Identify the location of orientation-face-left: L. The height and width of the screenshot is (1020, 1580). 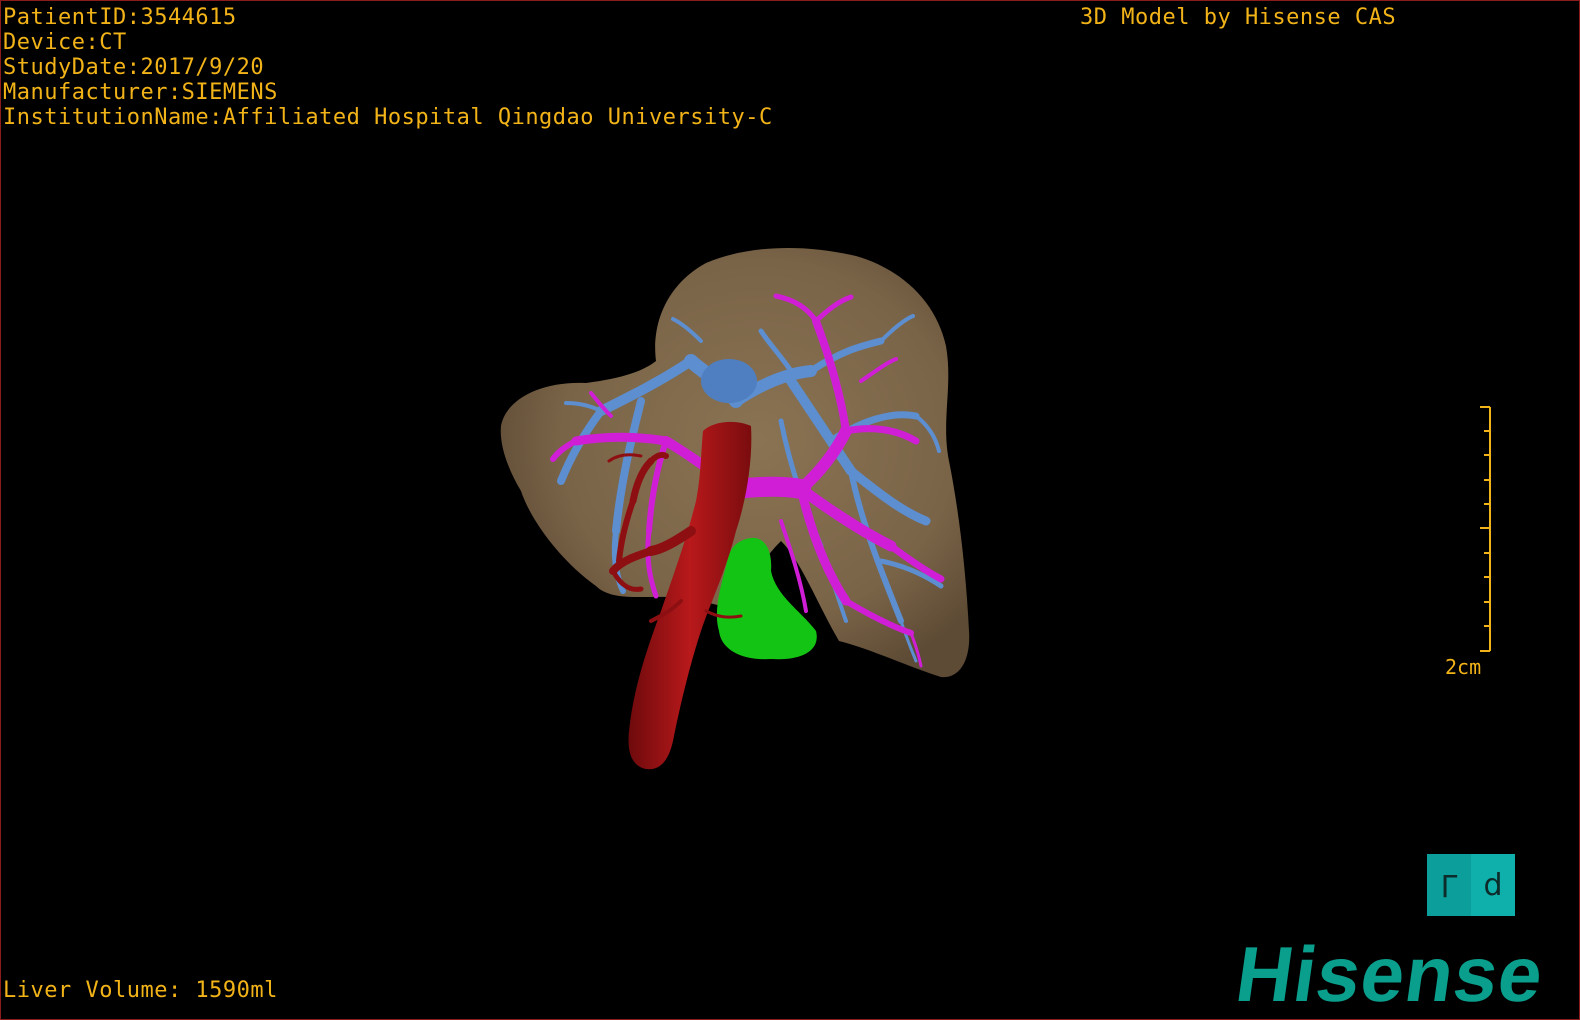
(1449, 885).